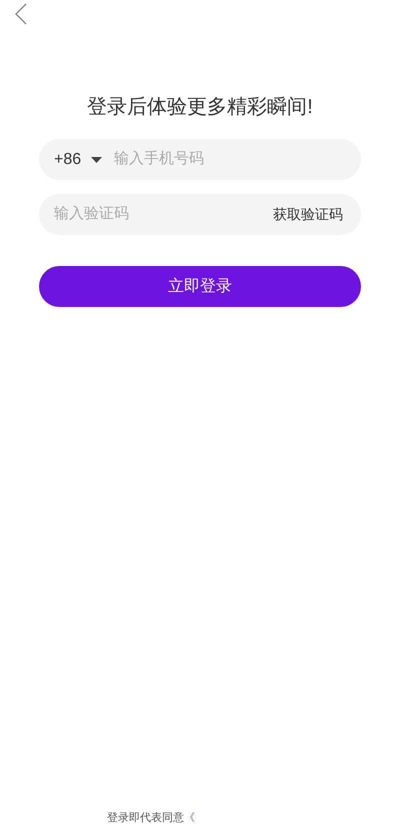  I want to click on terms-link: 《, so click(189, 818).